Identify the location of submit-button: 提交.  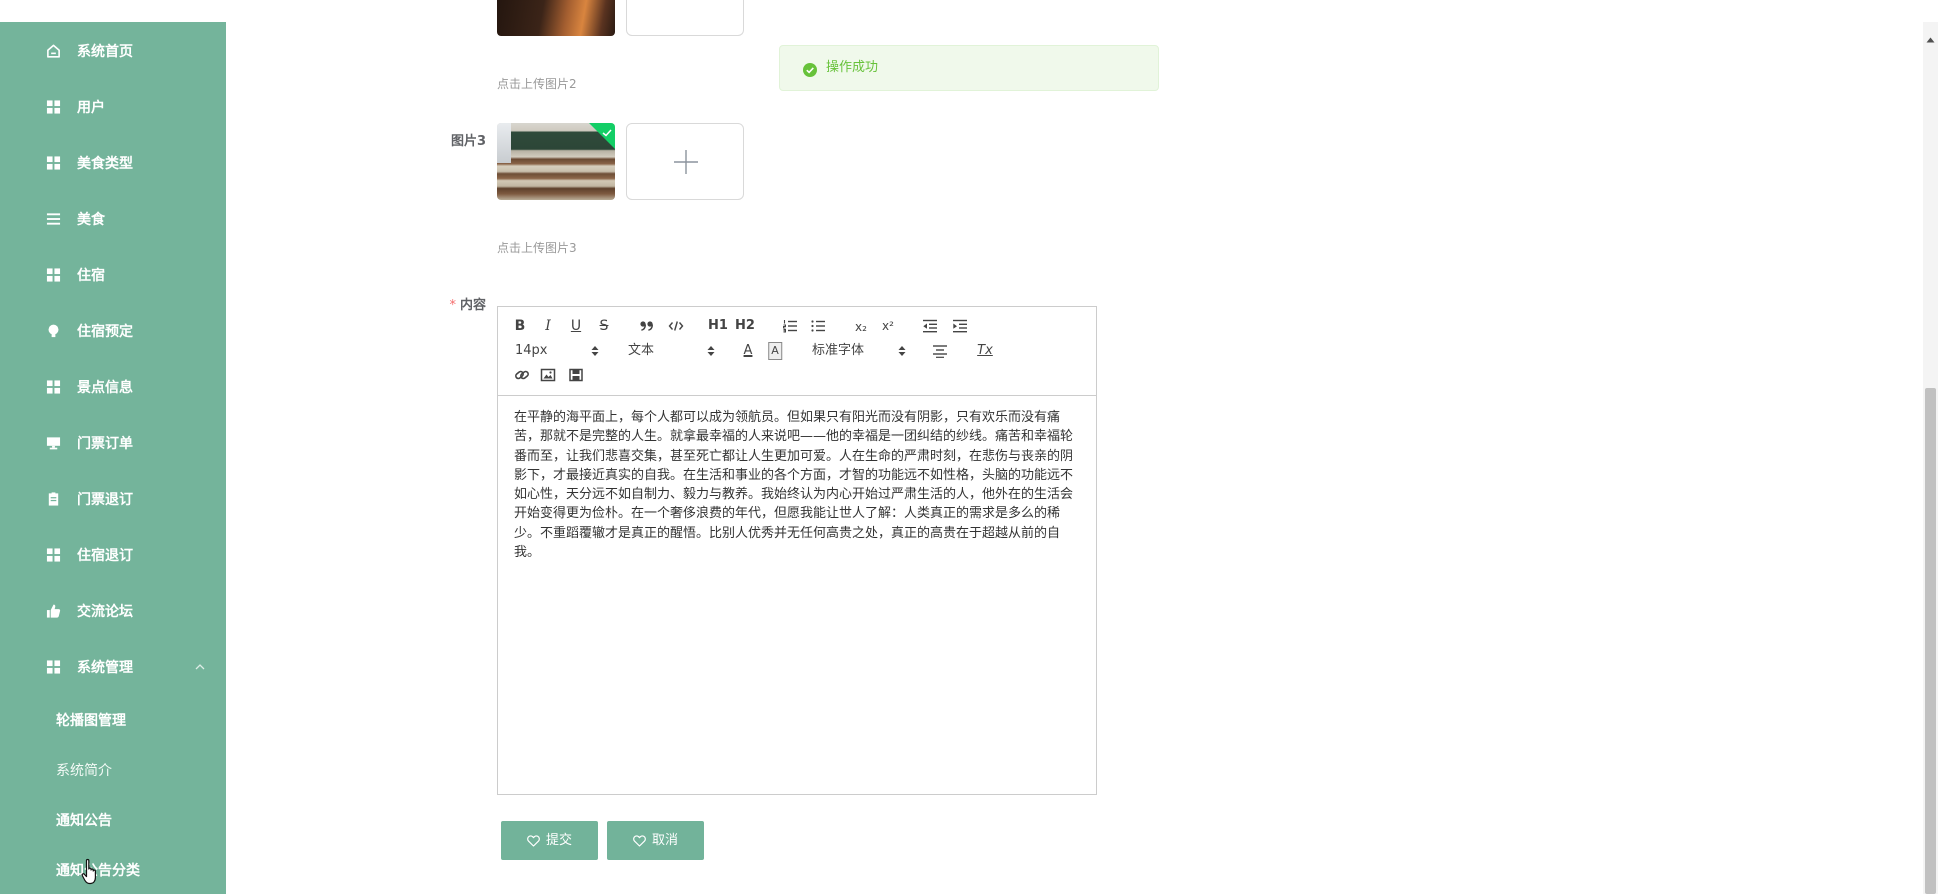
(549, 840).